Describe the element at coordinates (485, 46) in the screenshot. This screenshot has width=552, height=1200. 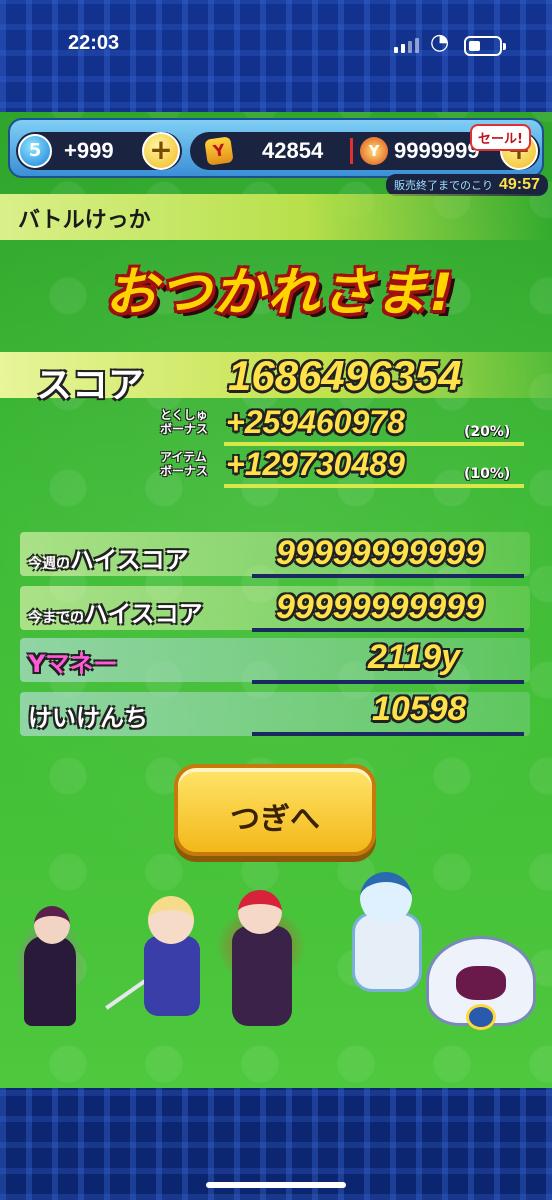
I see `battery-icon` at that location.